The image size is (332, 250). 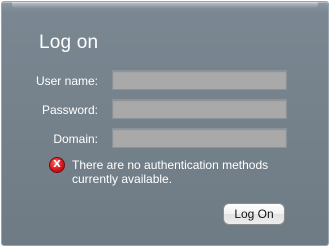 I want to click on username-field, so click(x=199, y=80).